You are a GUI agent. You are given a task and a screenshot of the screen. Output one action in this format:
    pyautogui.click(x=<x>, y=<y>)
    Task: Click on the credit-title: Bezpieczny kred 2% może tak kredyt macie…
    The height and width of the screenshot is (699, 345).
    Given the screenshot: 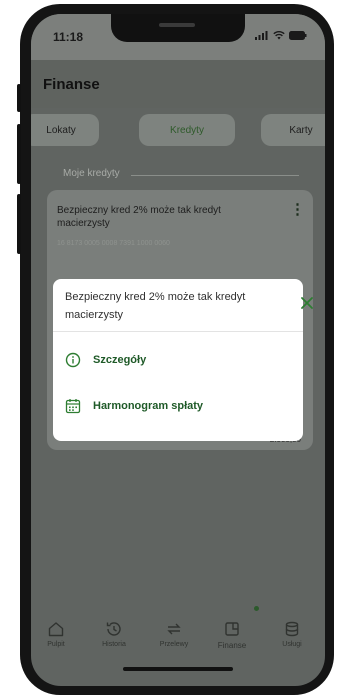 What is the action you would take?
    pyautogui.click(x=139, y=217)
    